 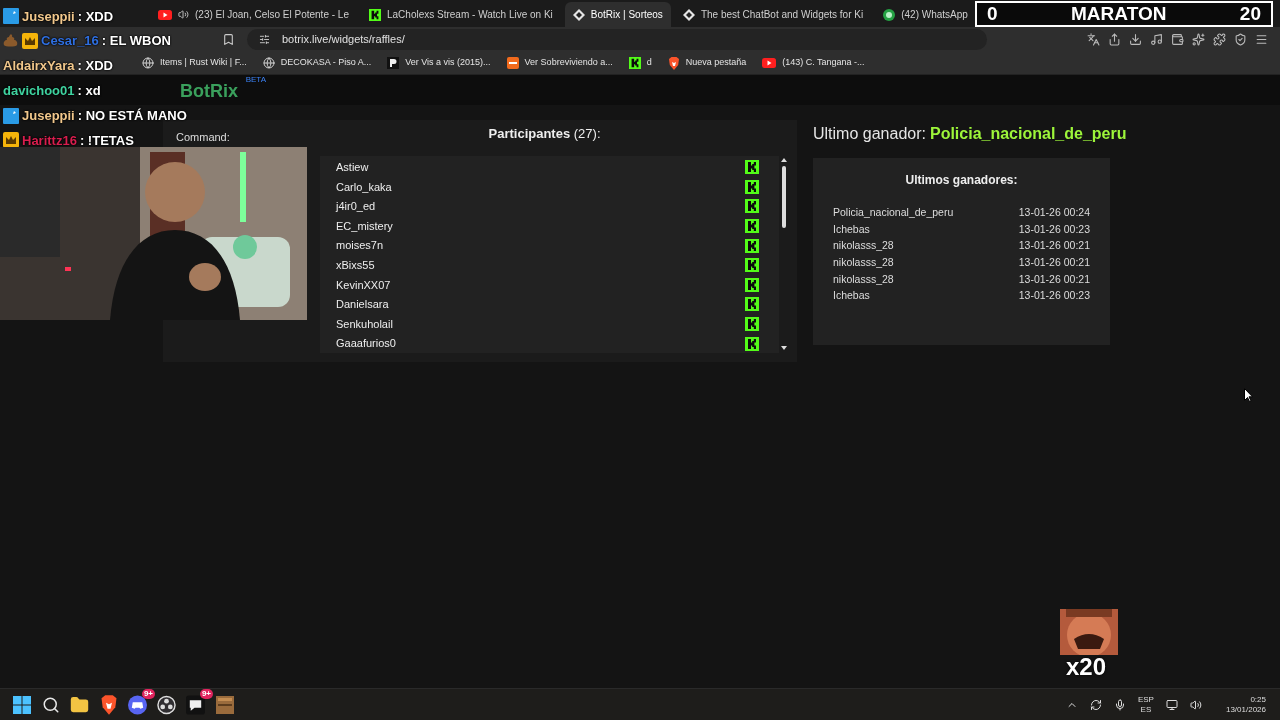 I want to click on windows-icon, so click(x=21, y=704).